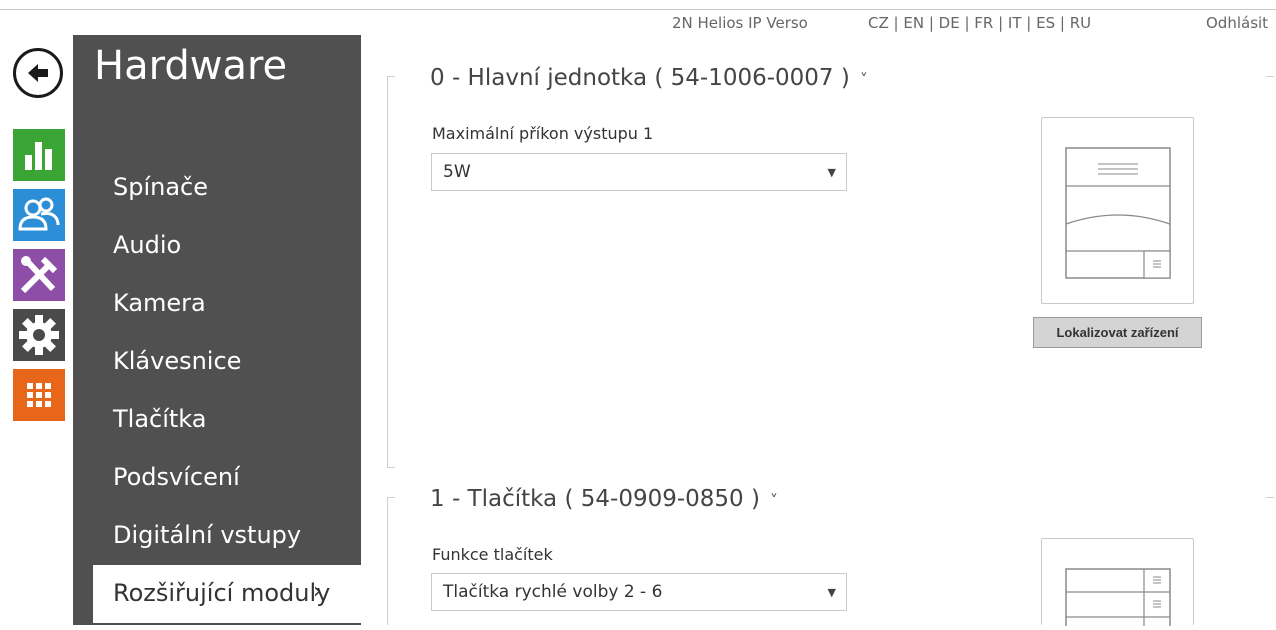  Describe the element at coordinates (317, 591) in the screenshot. I see `chevron-right-icon: ›` at that location.